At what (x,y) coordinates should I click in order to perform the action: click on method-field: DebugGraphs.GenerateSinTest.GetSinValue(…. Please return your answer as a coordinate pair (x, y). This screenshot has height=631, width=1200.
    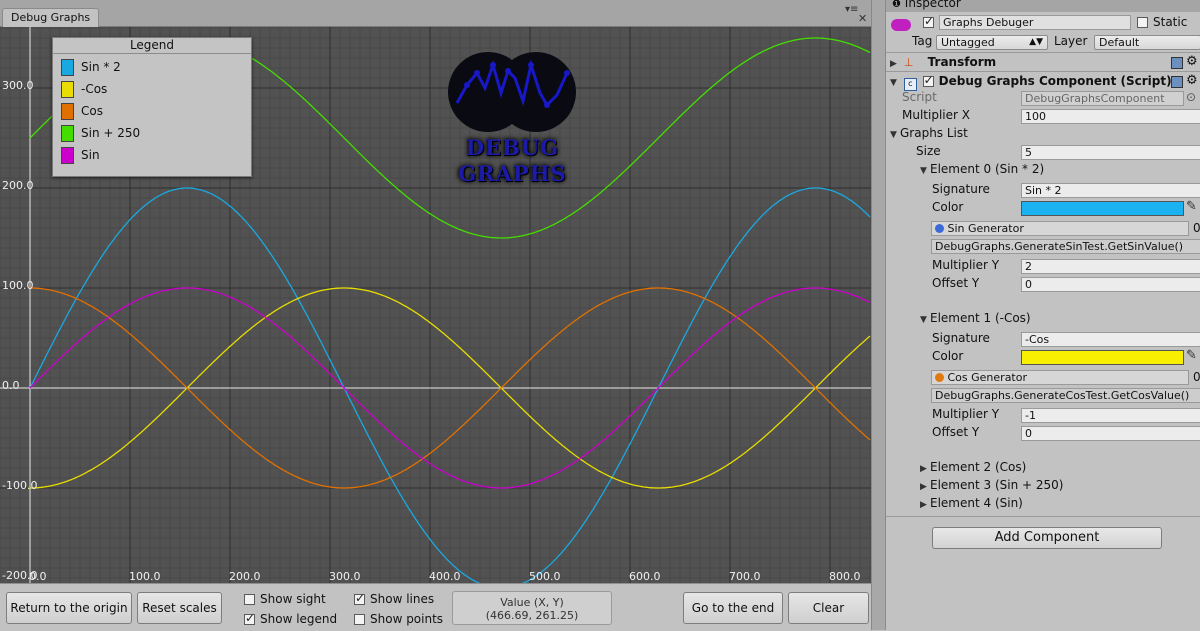
    Looking at the image, I should click on (1065, 246).